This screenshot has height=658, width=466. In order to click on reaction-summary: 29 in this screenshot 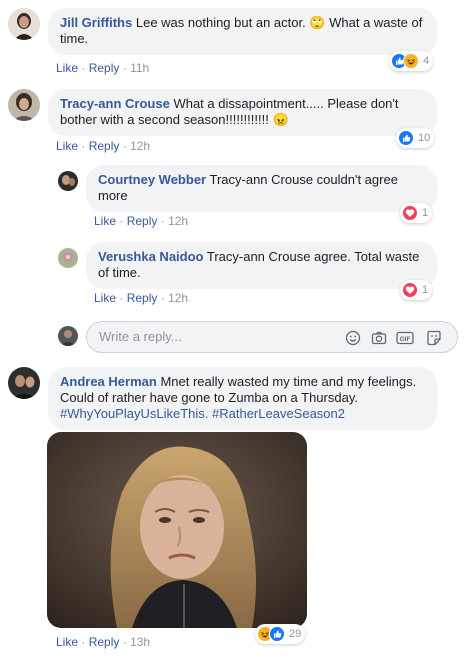, I will do `click(280, 634)`.